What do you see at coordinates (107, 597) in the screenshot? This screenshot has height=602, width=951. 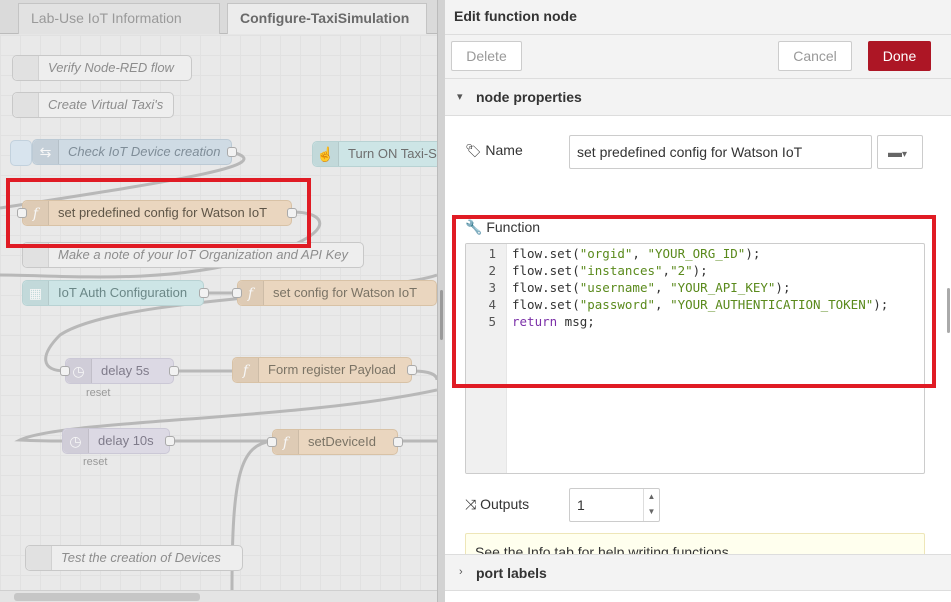 I see `scrollbar-thumb` at bounding box center [107, 597].